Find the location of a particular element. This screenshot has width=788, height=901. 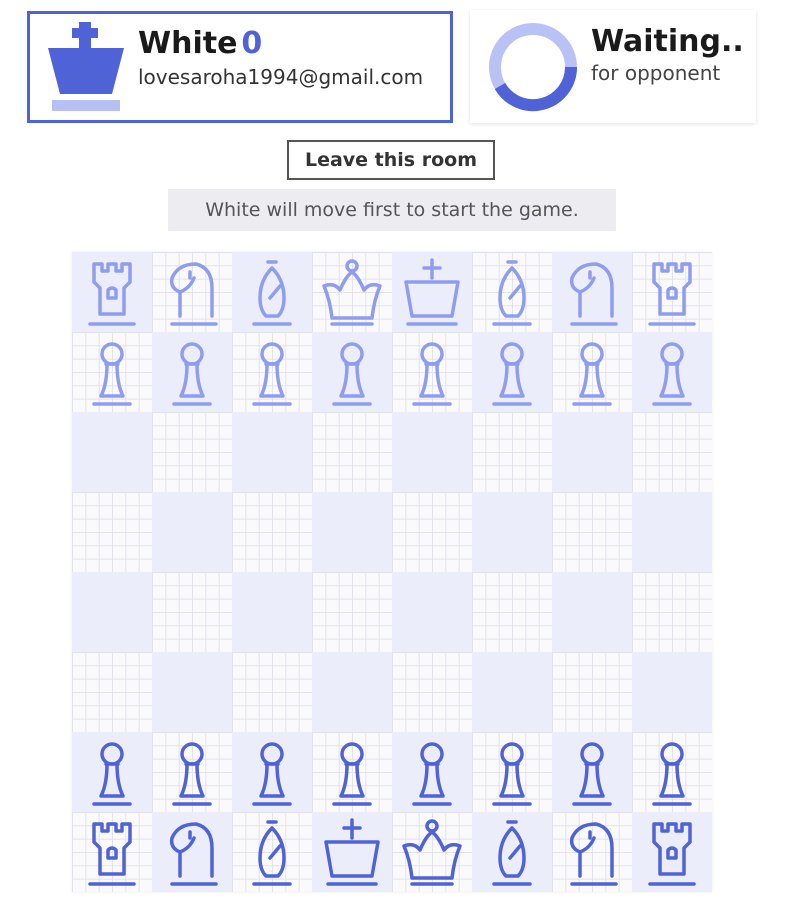

white-queen-icon is located at coordinates (432, 852).